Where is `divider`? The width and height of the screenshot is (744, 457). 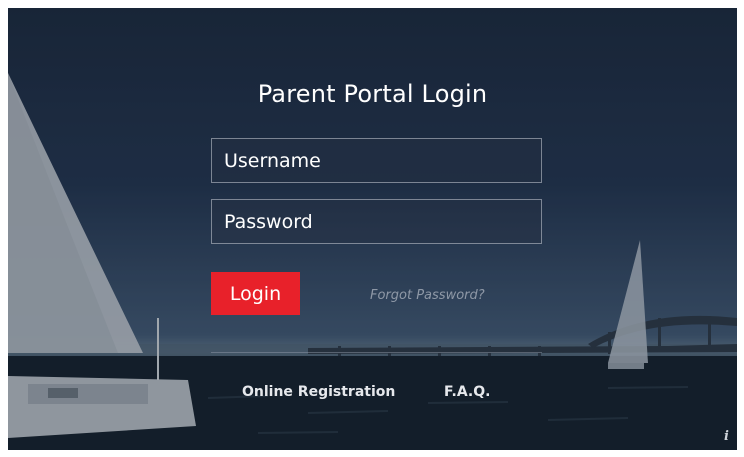
divider is located at coordinates (376, 352).